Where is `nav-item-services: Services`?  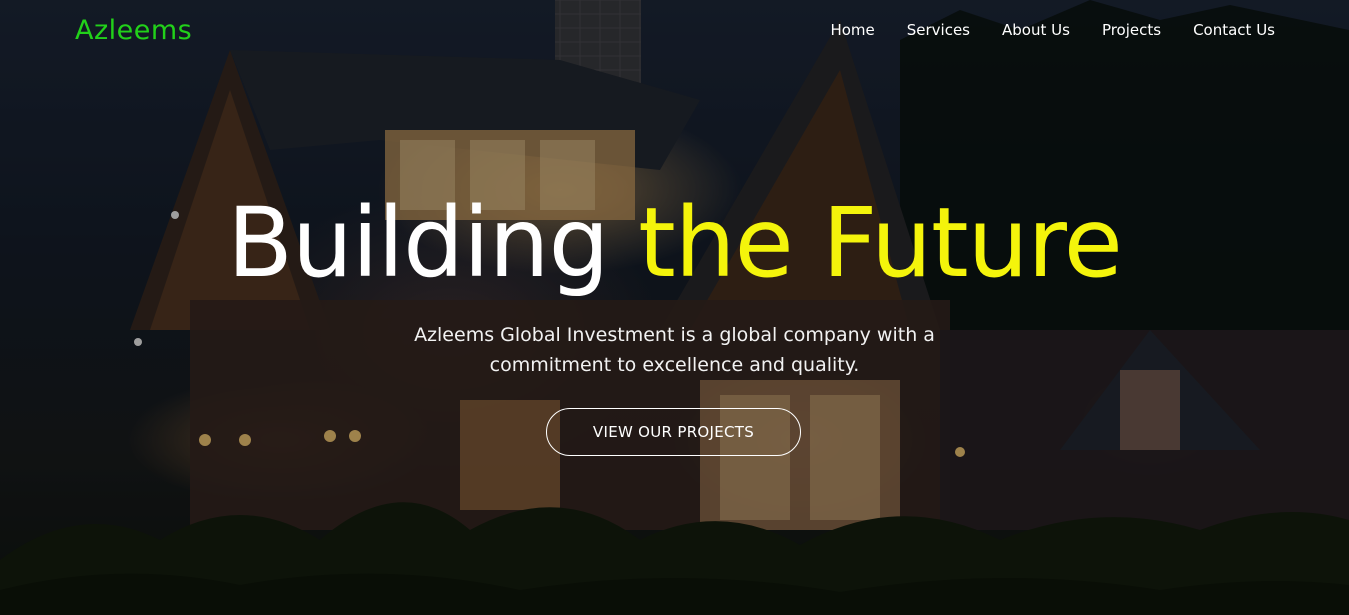
nav-item-services: Services is located at coordinates (938, 29).